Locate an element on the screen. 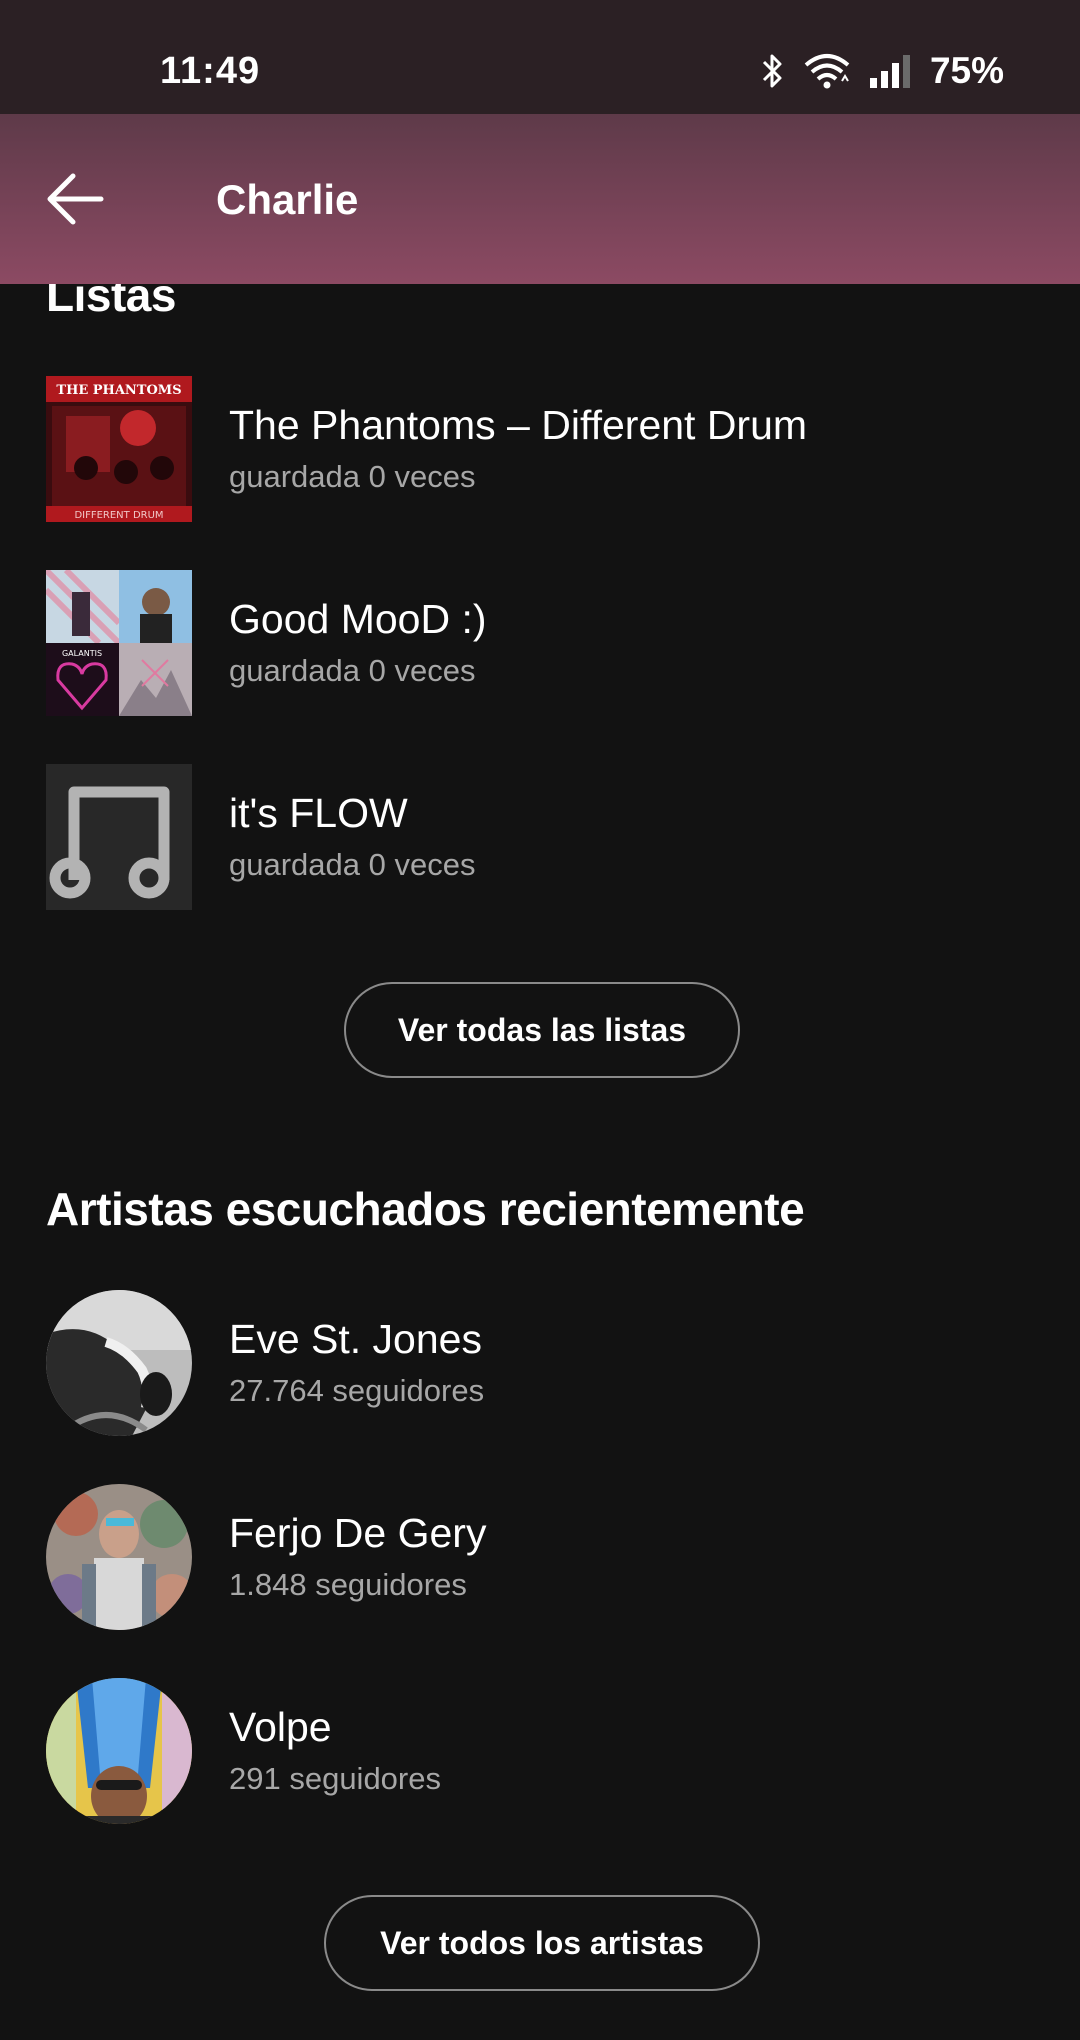 The image size is (1080, 2040). playlist-cover: THE PHANTOMS DIFFERENT DRUM is located at coordinates (119, 449).